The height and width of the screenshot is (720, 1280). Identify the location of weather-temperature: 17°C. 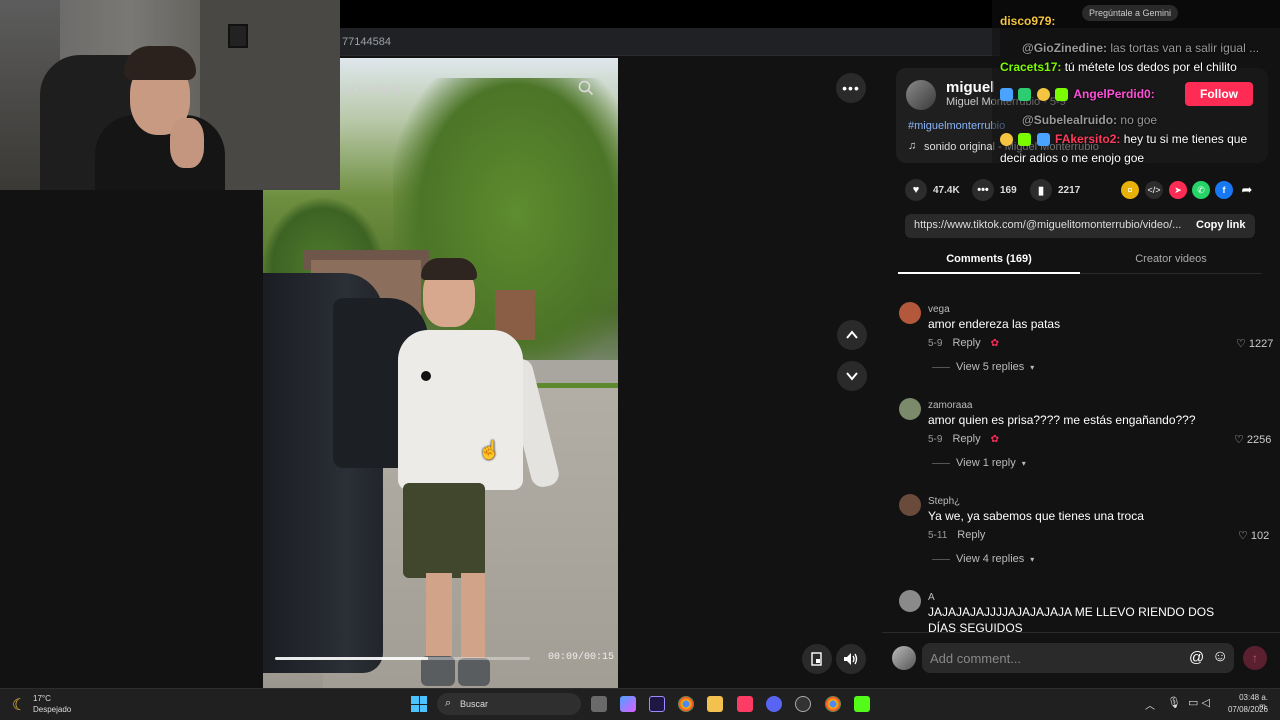
(42, 698).